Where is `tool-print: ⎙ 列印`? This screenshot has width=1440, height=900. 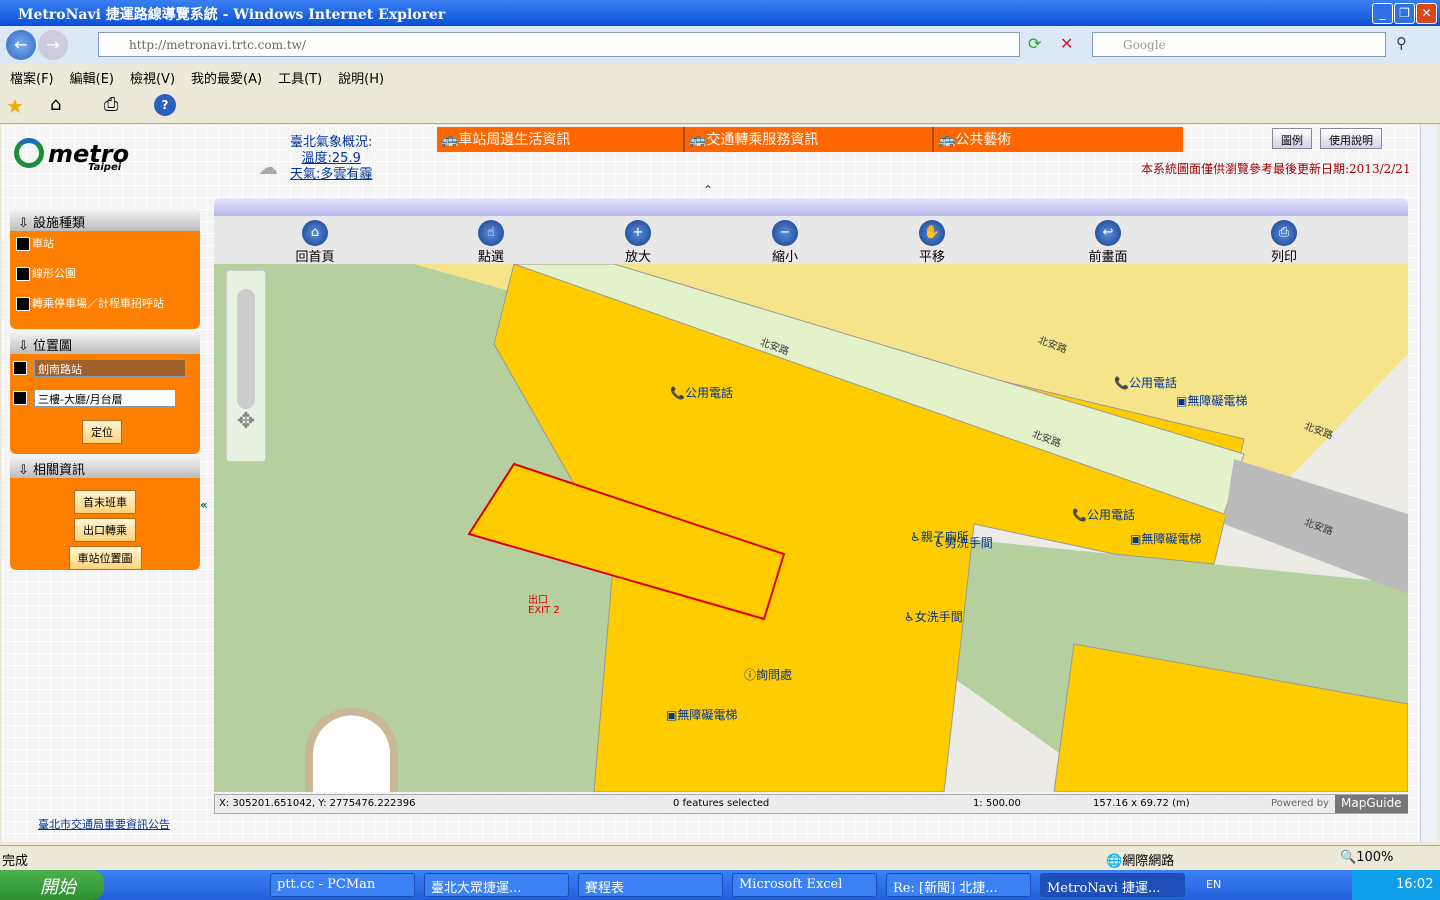 tool-print: ⎙ 列印 is located at coordinates (1284, 242).